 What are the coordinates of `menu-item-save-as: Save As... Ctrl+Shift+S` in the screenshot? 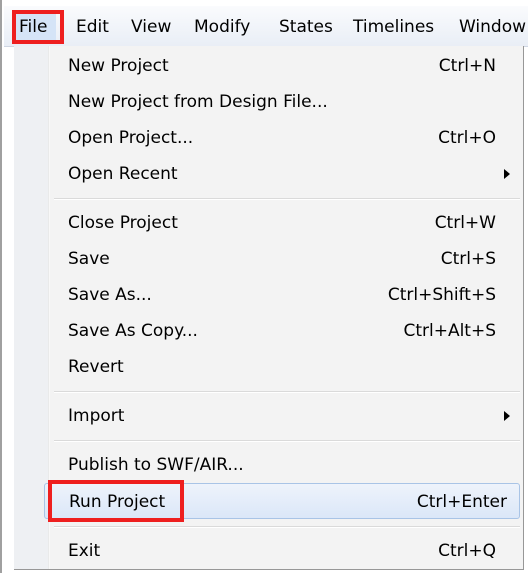 It's located at (269, 295).